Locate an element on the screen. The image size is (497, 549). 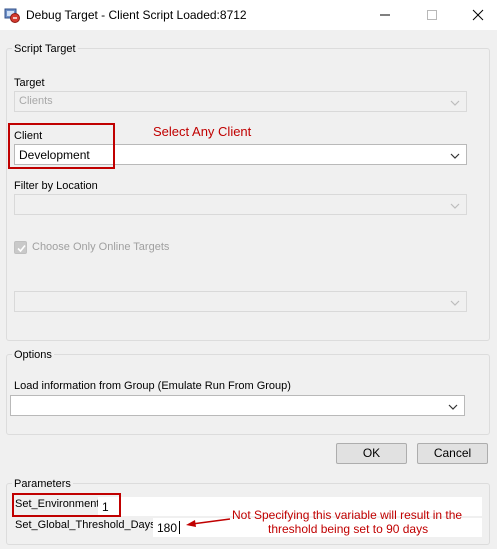
param-name: Set_Global_Threshold_Days is located at coordinates (85, 525).